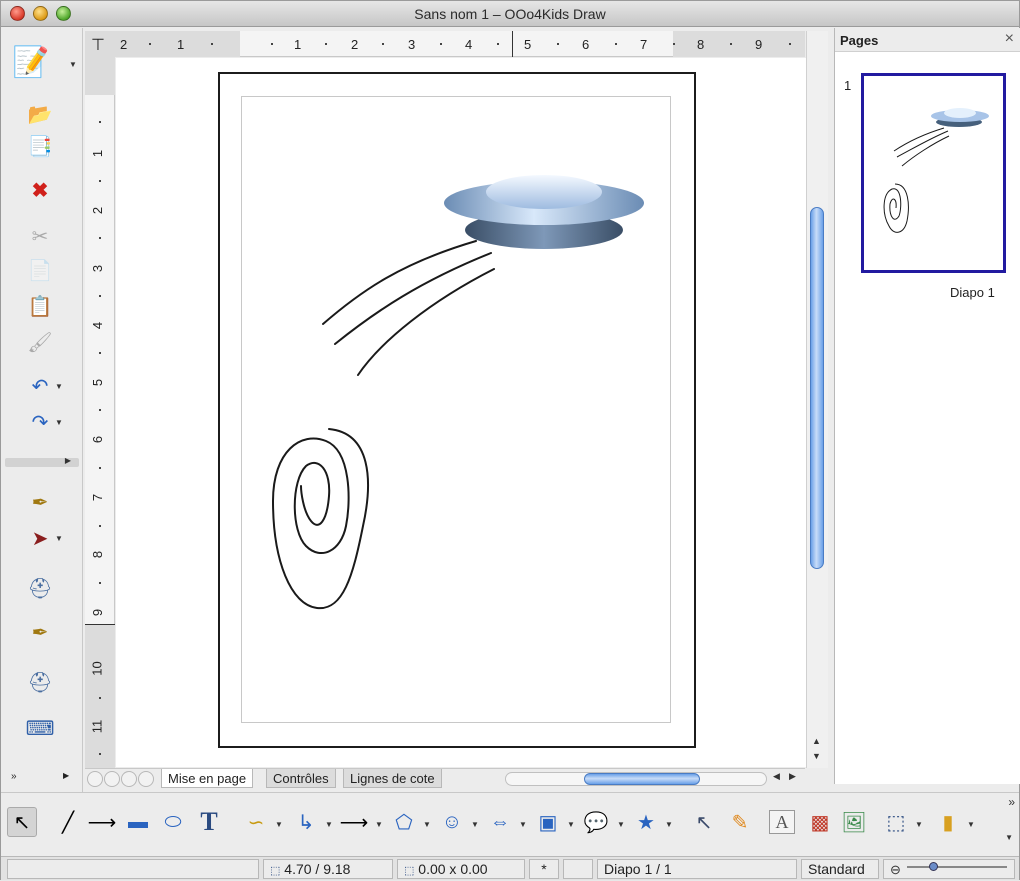 Image resolution: width=1020 pixels, height=881 pixels. Describe the element at coordinates (95, 779) in the screenshot. I see `first-tab-button` at that location.